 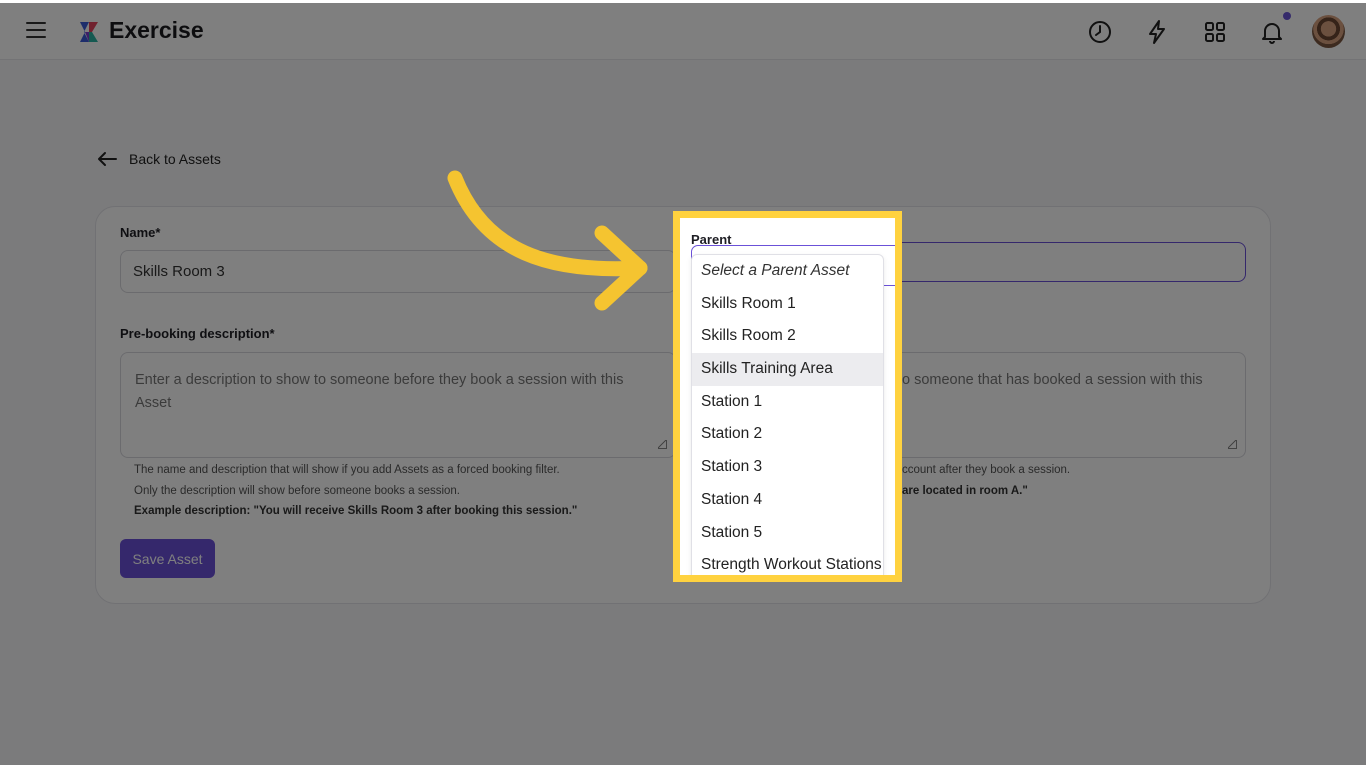 What do you see at coordinates (1157, 32) in the screenshot?
I see `lightning-icon` at bounding box center [1157, 32].